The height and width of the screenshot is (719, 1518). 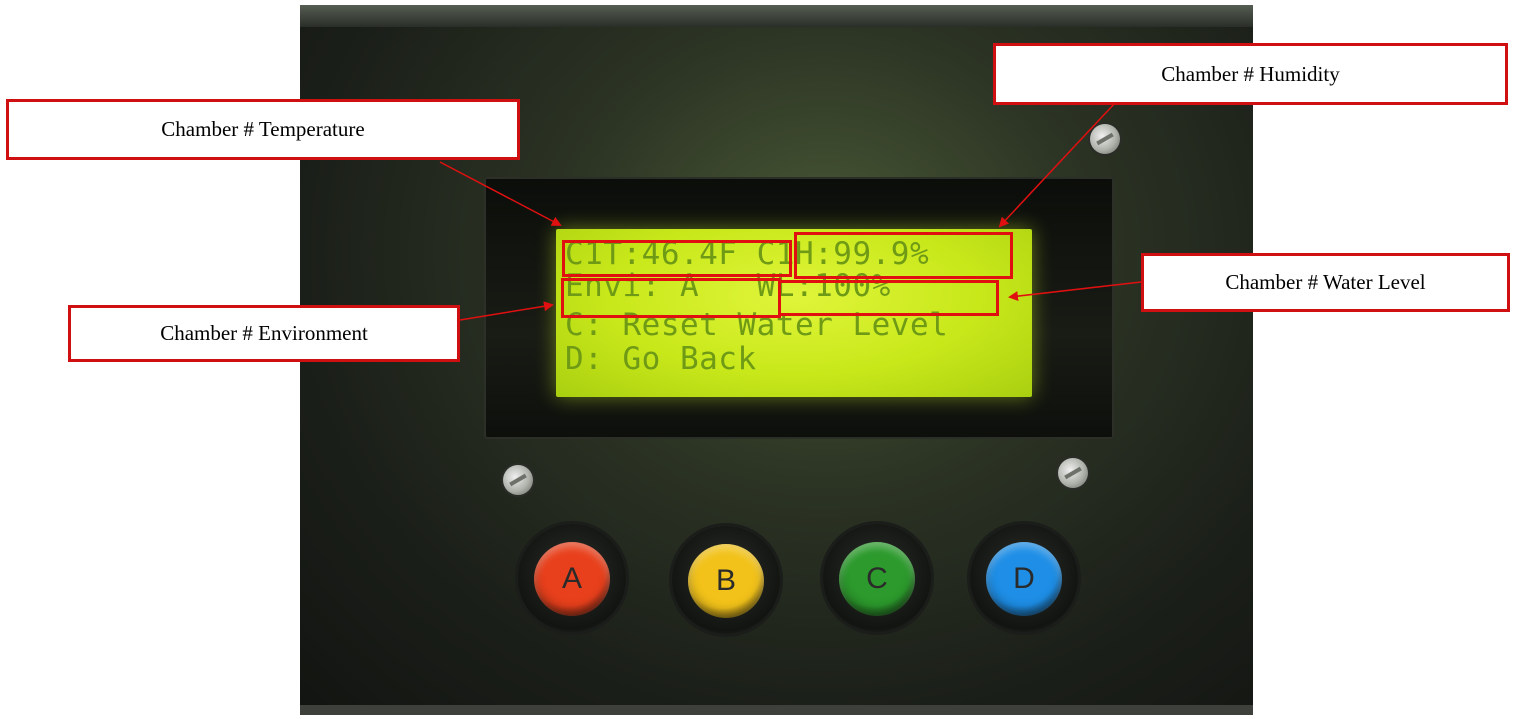 I want to click on button-a-bezel: A, so click(x=572, y=578).